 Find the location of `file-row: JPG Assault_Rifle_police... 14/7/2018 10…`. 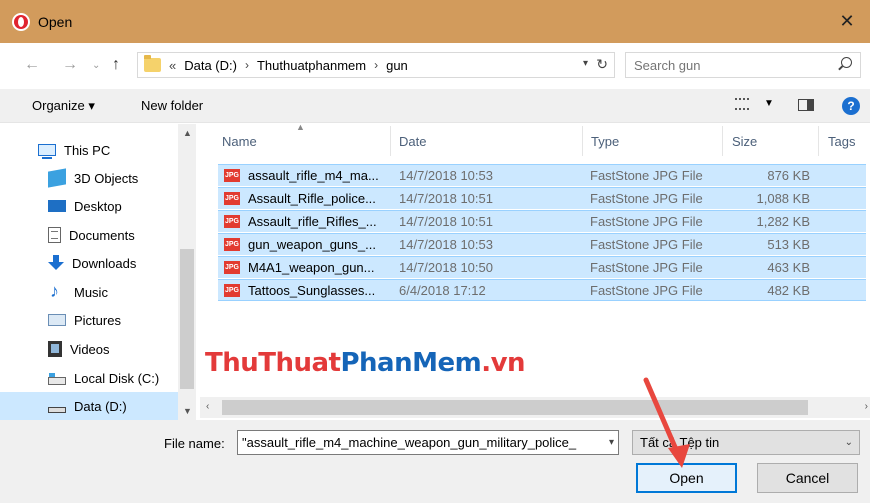

file-row: JPG Assault_Rifle_police... 14/7/2018 10… is located at coordinates (542, 198).